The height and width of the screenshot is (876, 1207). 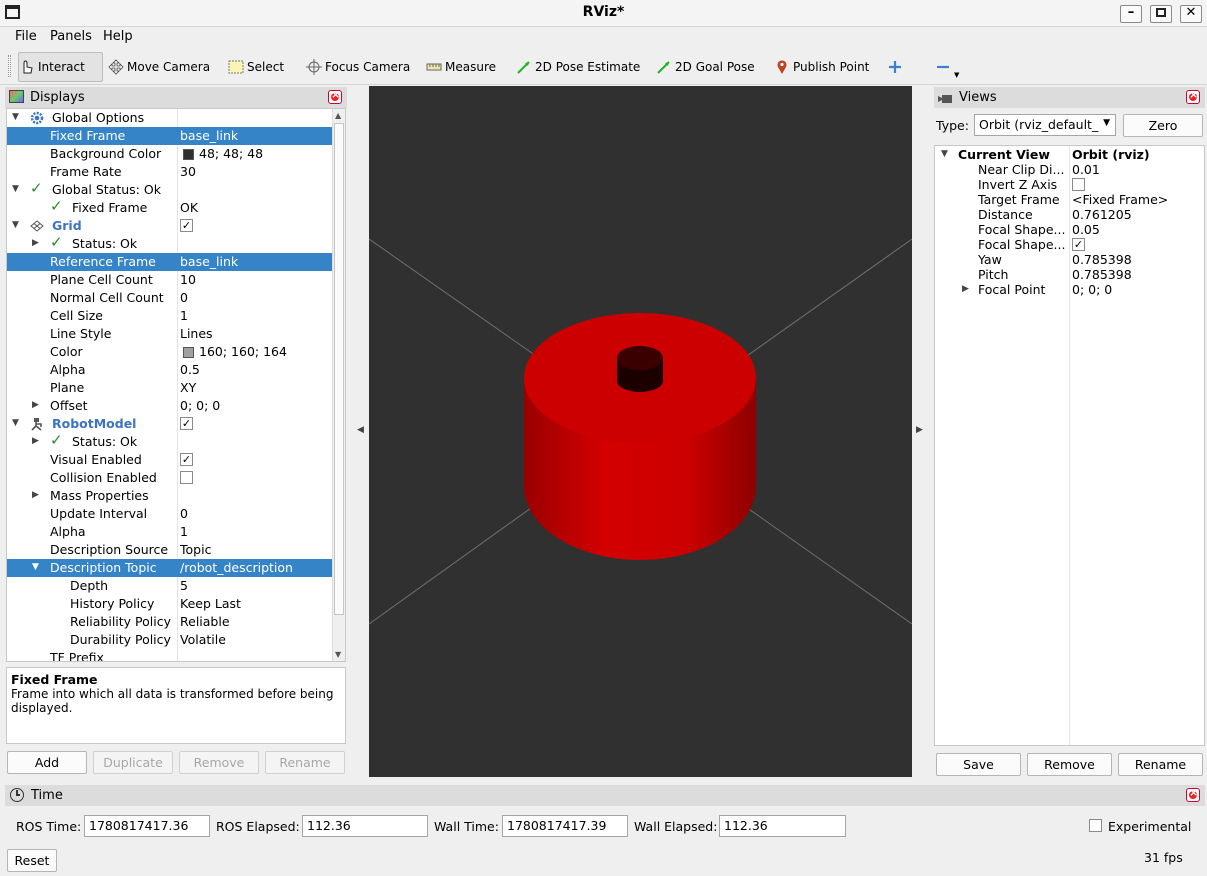 What do you see at coordinates (186, 225) in the screenshot?
I see `grid-enabled-checkbox: ✓` at bounding box center [186, 225].